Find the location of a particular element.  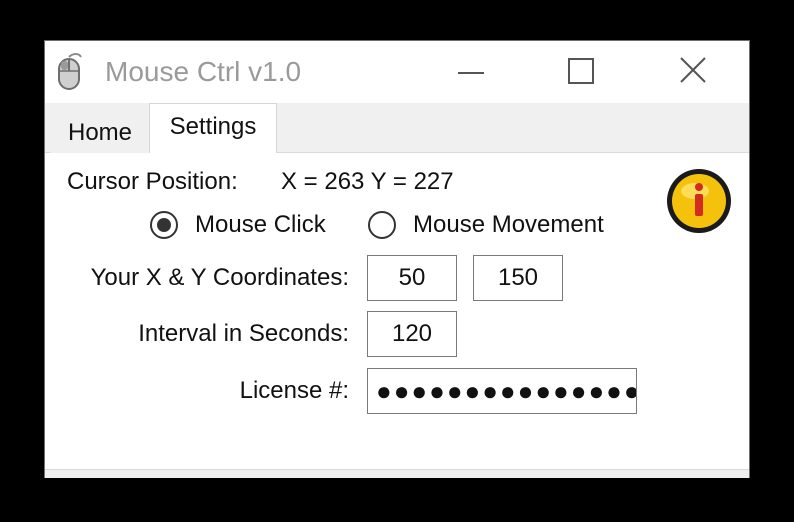

minimize-icon is located at coordinates (471, 73).